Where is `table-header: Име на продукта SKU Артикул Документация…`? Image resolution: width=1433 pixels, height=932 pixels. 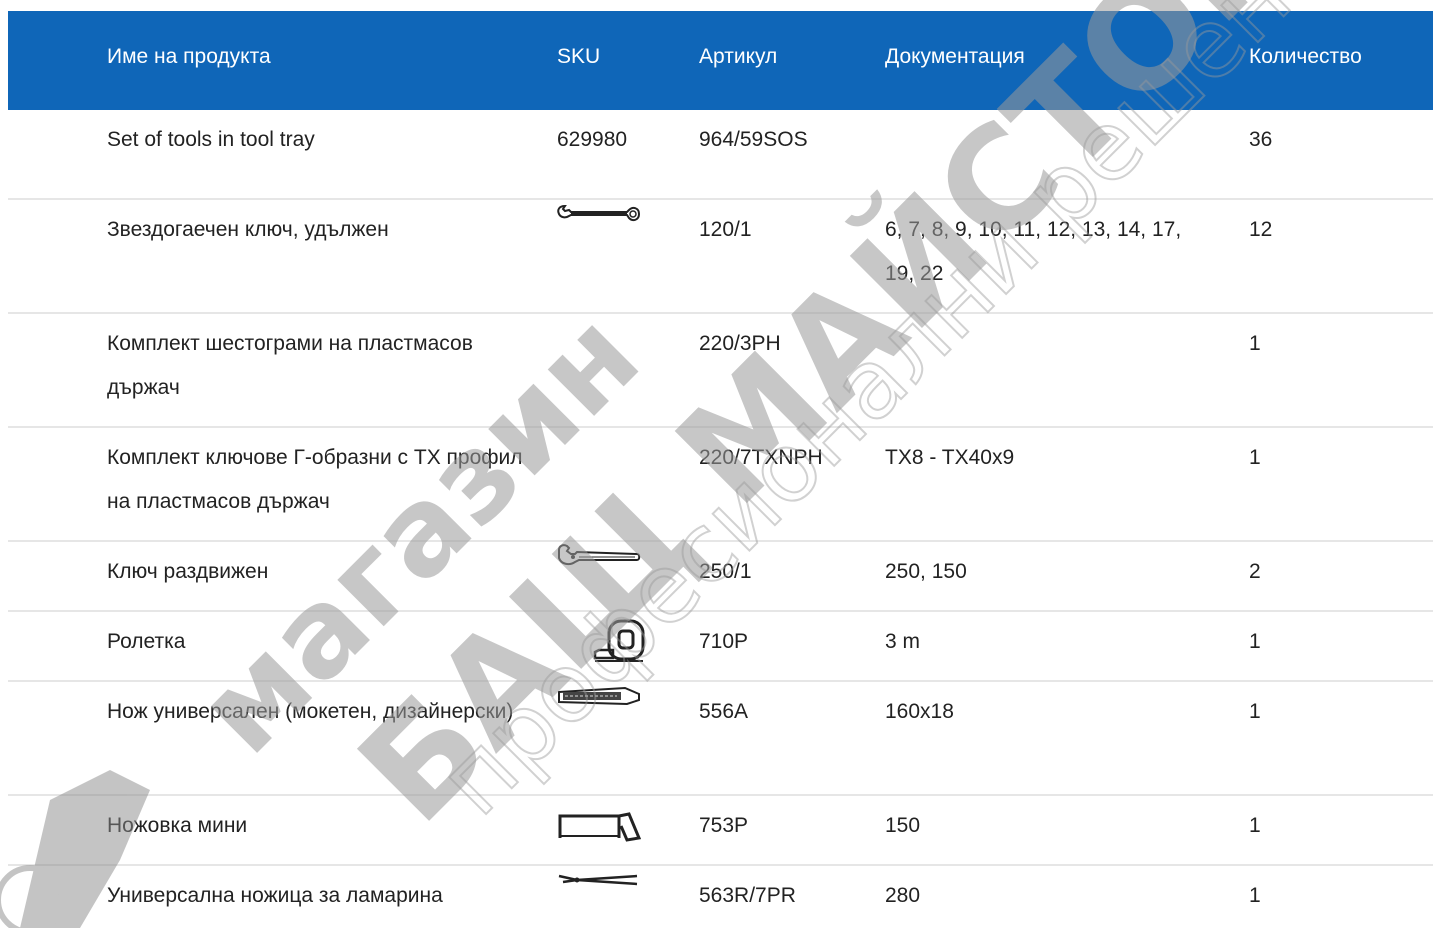 table-header: Име на продукта SKU Артикул Документация… is located at coordinates (720, 60).